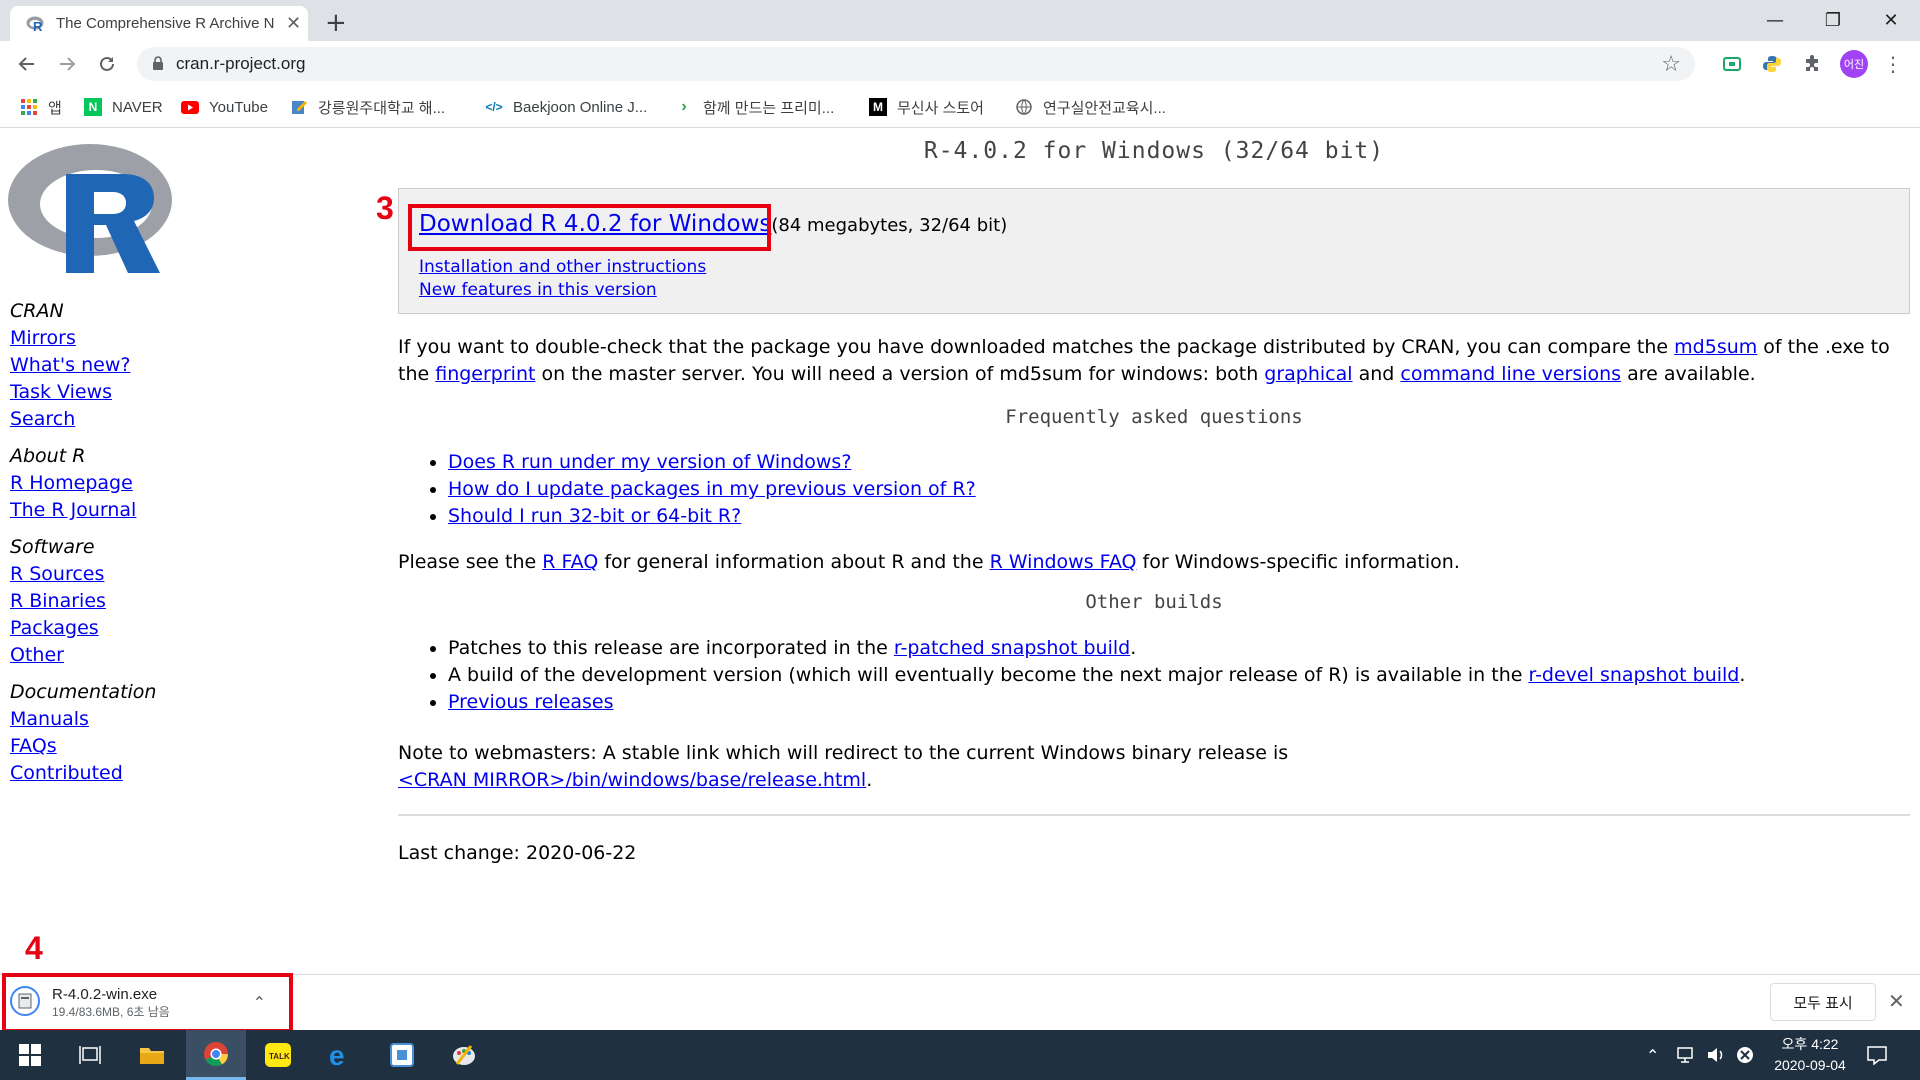 The height and width of the screenshot is (1080, 1920). What do you see at coordinates (1671, 64) in the screenshot?
I see `bookmark-star-icon: ☆` at bounding box center [1671, 64].